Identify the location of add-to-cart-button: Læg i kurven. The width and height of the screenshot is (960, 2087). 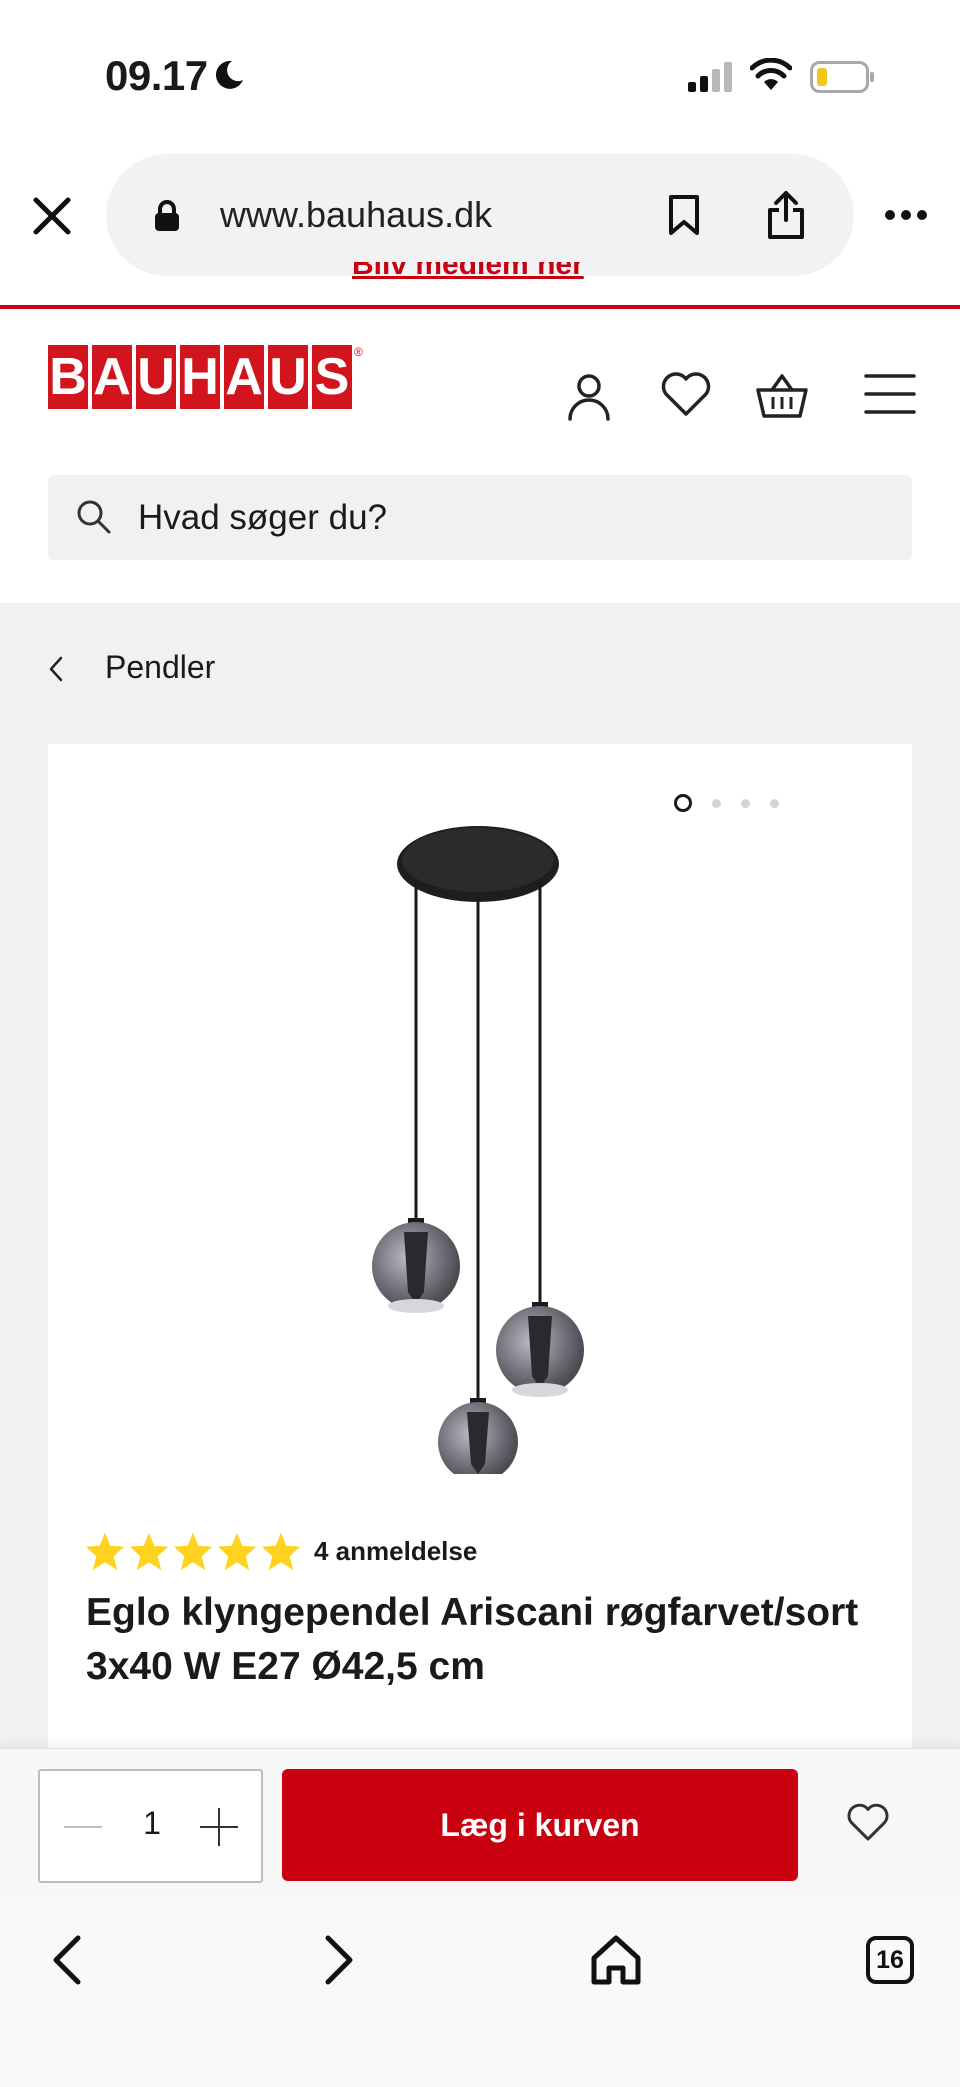
(540, 1825).